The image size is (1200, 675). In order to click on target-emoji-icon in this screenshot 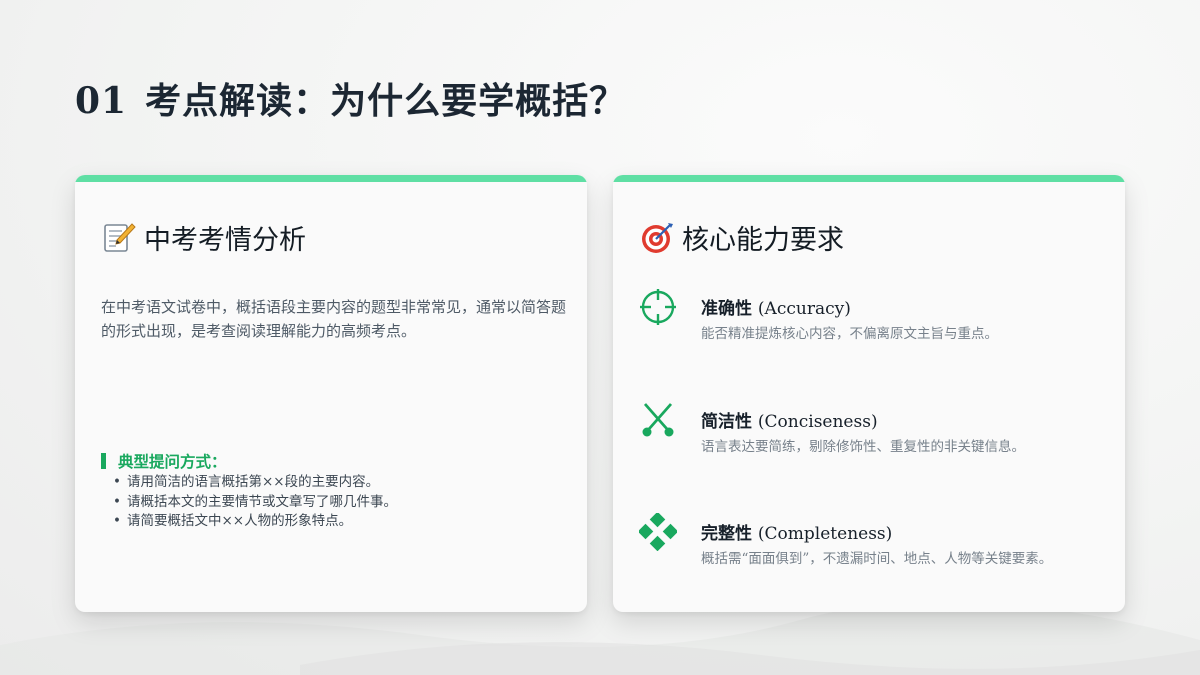, I will do `click(657, 237)`.